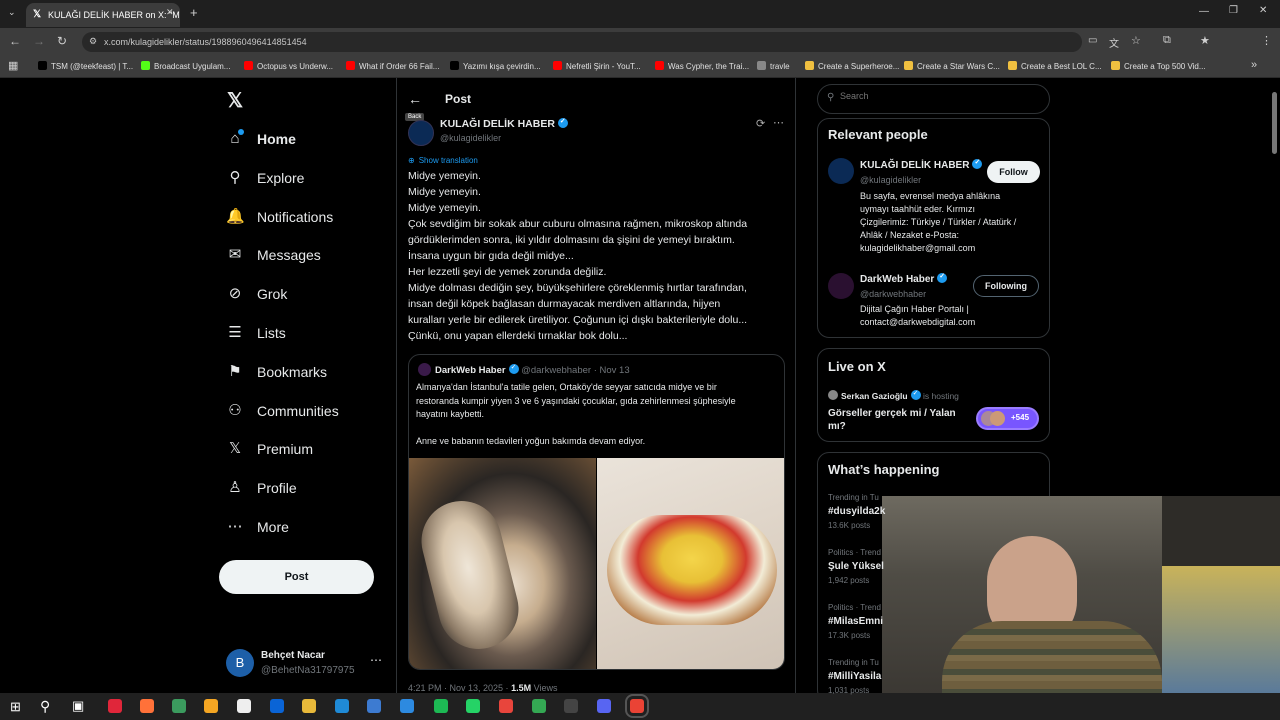  I want to click on person-name: KULAĞI DELİK HABER, so click(921, 164).